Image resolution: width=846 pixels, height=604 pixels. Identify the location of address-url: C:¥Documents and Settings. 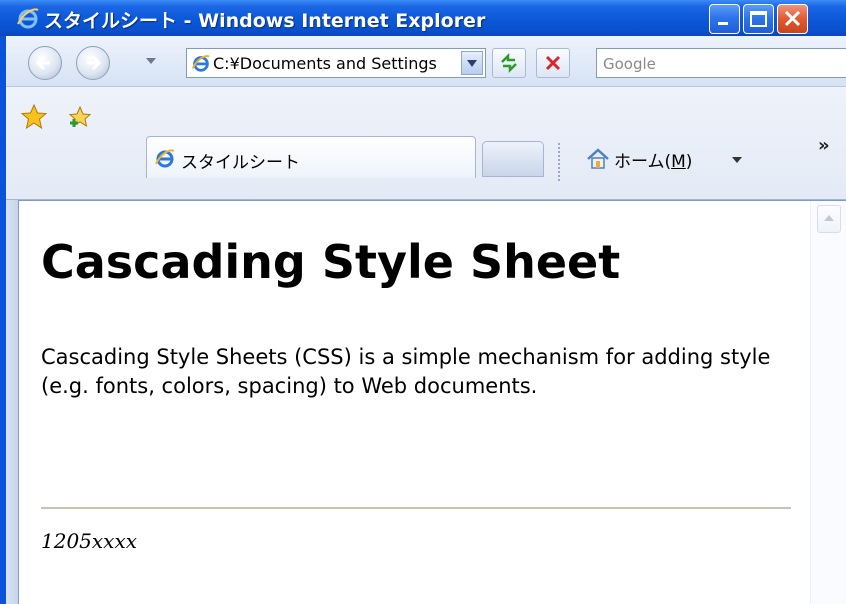
(325, 63).